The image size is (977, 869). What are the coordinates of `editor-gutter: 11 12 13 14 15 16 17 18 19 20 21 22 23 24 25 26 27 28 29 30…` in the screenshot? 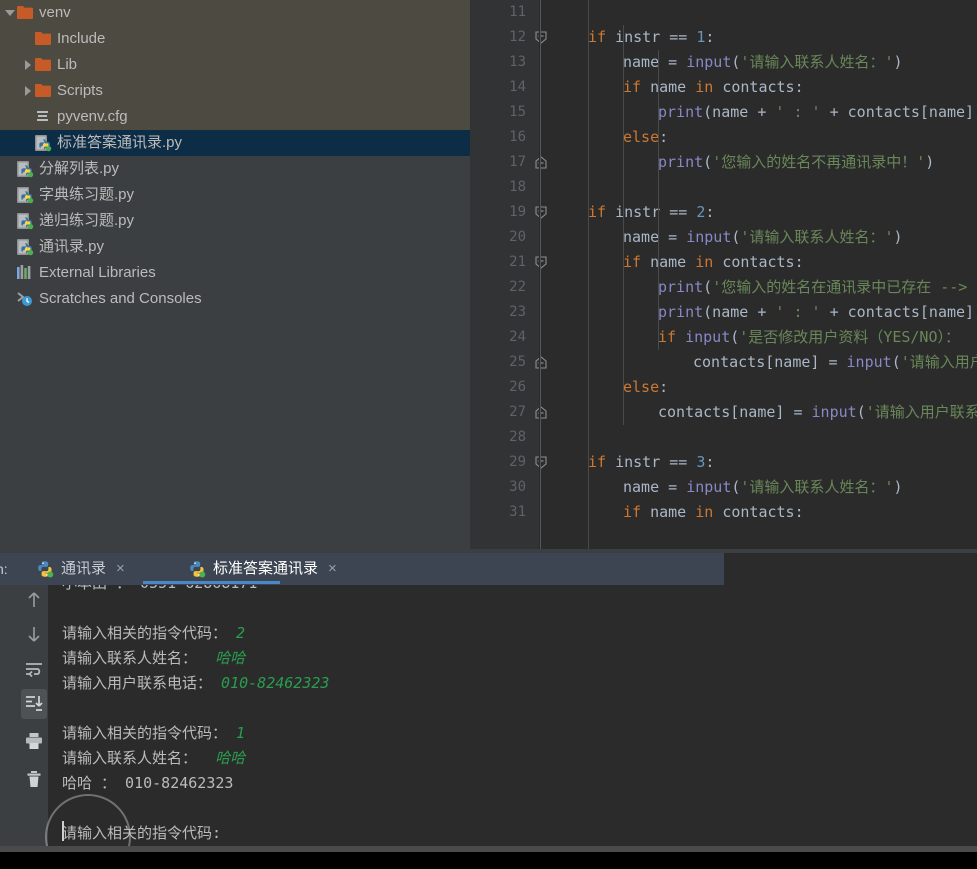 It's located at (508, 274).